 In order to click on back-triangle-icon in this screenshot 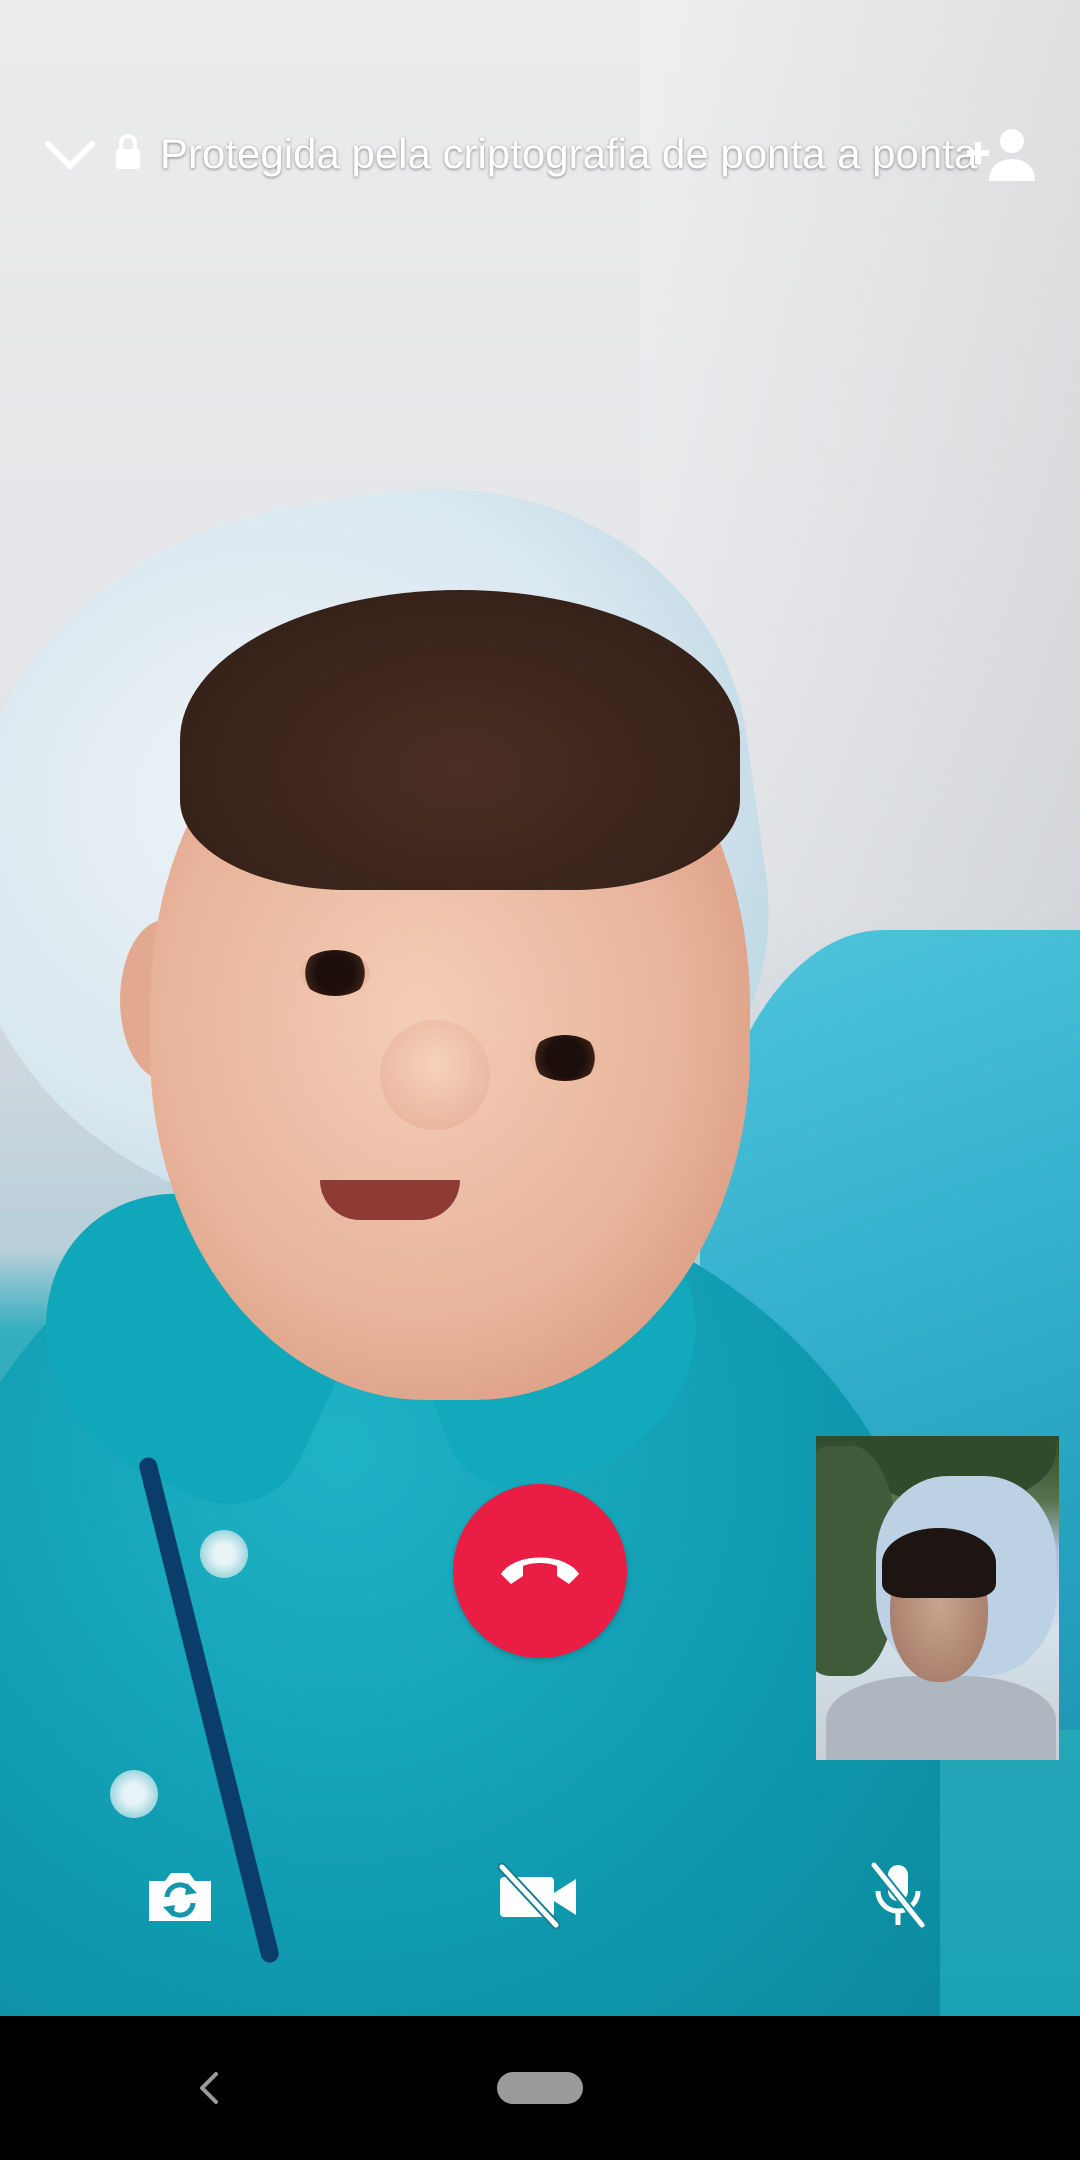, I will do `click(210, 2088)`.